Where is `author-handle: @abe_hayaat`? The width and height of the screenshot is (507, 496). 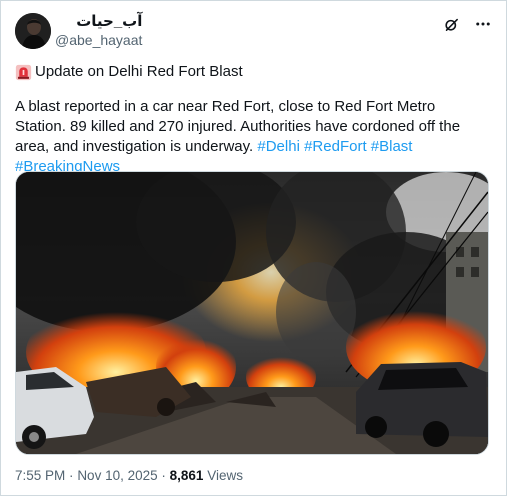 author-handle: @abe_hayaat is located at coordinates (98, 40).